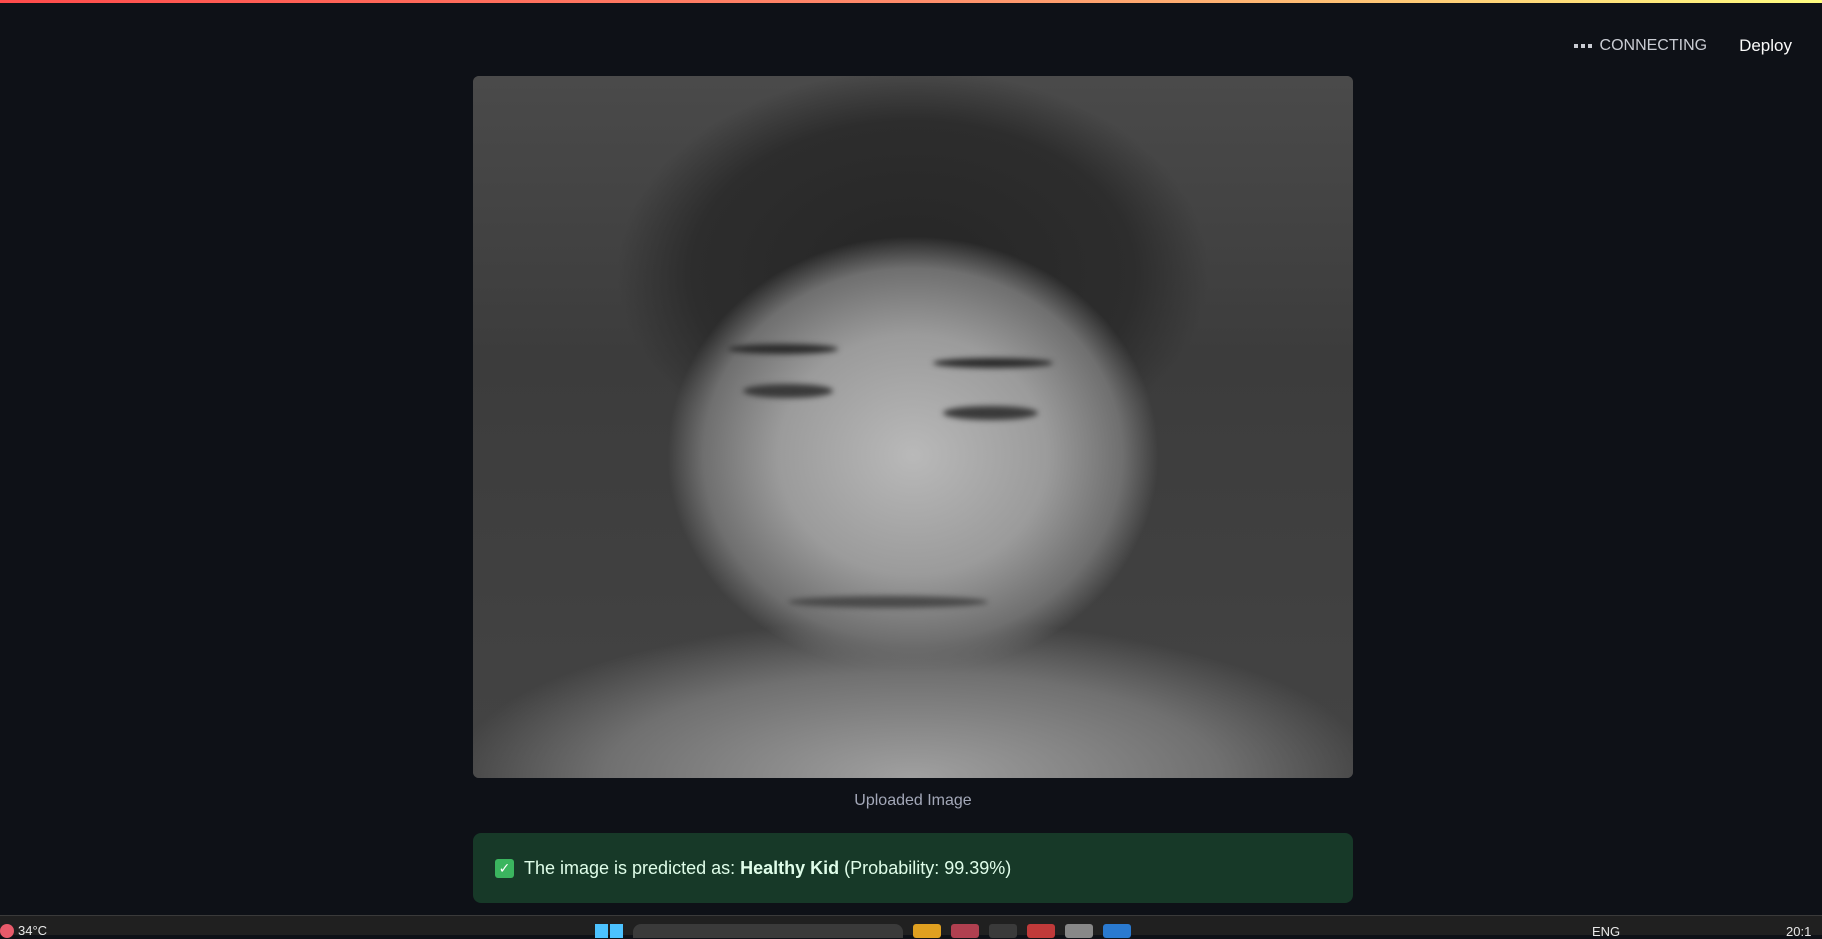 The width and height of the screenshot is (1822, 939). I want to click on clock: 20:1, so click(1798, 931).